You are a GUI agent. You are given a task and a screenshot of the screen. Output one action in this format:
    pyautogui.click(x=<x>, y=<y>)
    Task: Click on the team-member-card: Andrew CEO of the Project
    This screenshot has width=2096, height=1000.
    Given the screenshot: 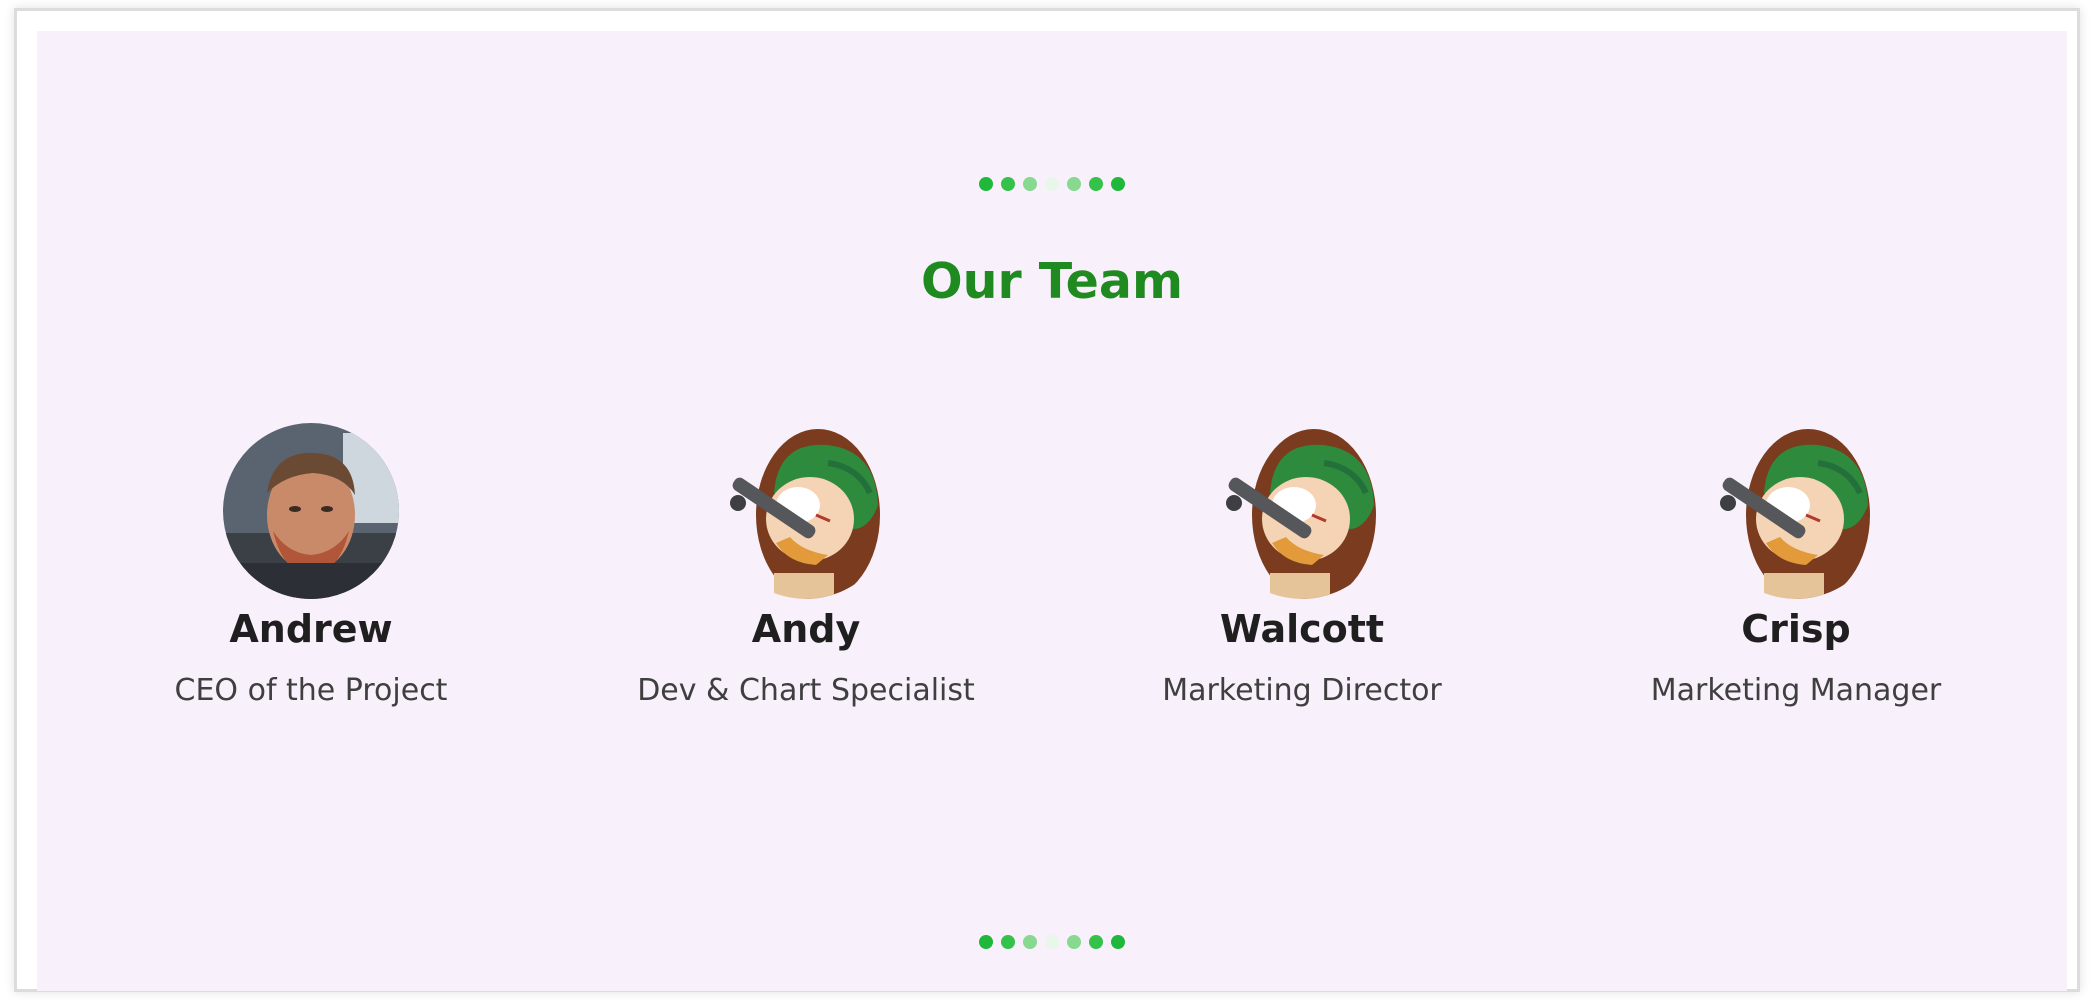 What is the action you would take?
    pyautogui.click(x=311, y=565)
    